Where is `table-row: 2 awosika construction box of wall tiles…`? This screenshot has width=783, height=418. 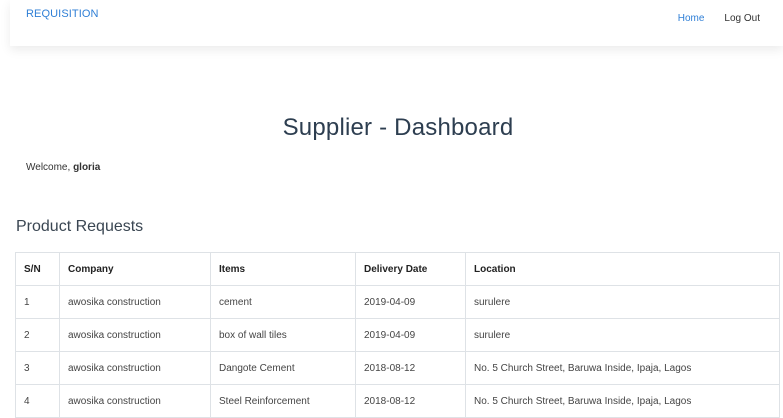
table-row: 2 awosika construction box of wall tiles… is located at coordinates (397, 335).